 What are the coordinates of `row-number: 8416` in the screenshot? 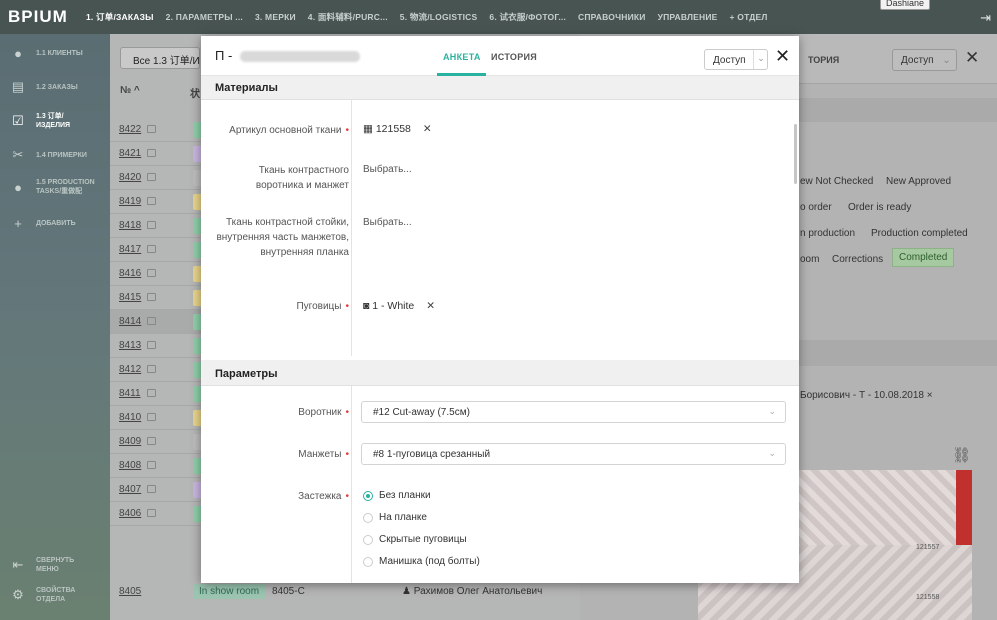 It's located at (130, 273).